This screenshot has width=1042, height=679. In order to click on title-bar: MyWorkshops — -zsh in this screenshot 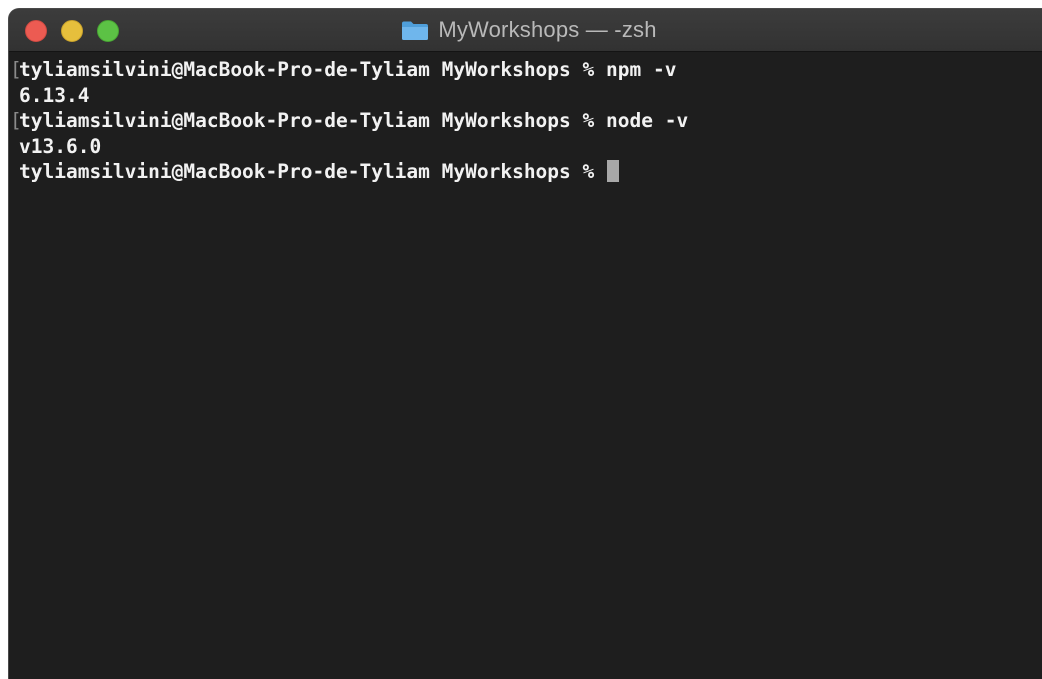, I will do `click(525, 30)`.